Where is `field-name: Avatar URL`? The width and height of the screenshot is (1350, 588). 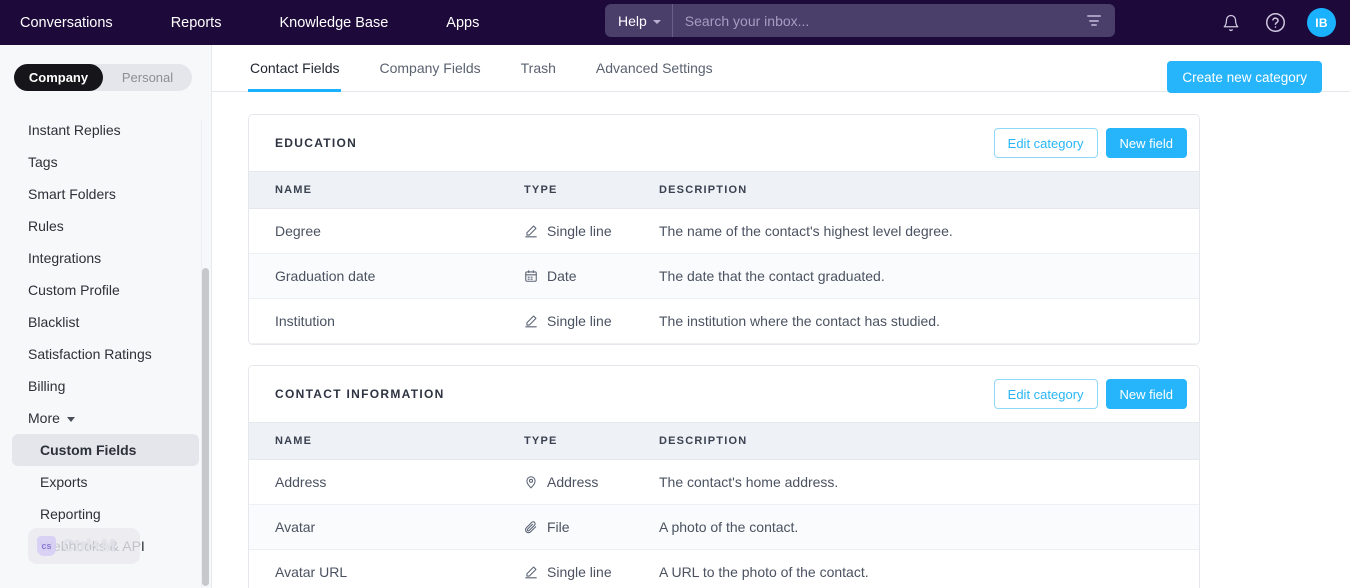
field-name: Avatar URL is located at coordinates (386, 568).